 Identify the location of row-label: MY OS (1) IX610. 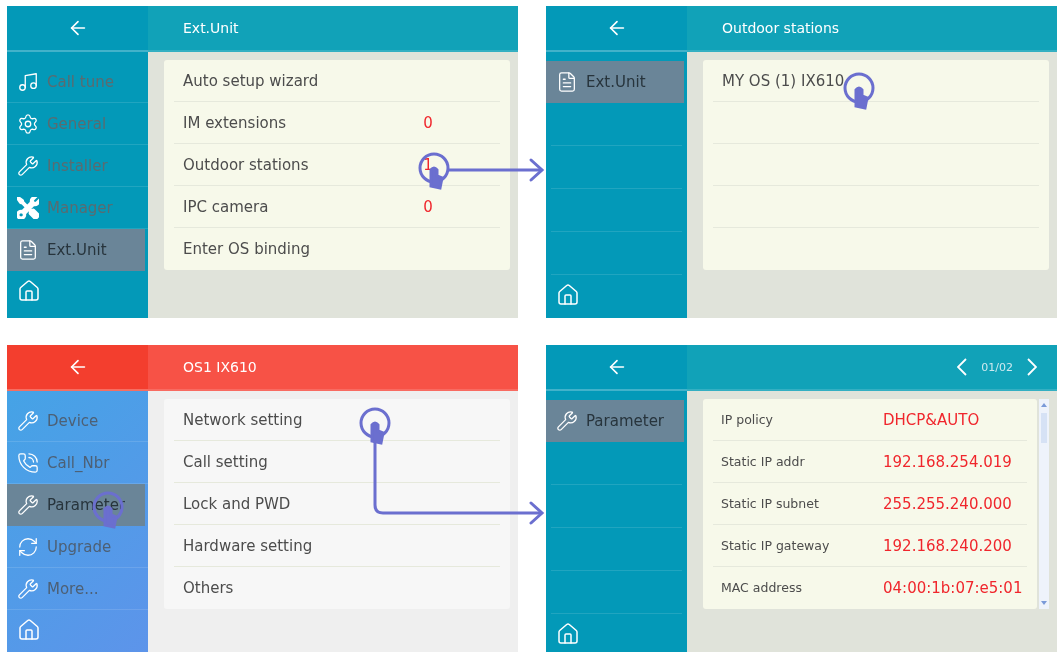
(784, 80).